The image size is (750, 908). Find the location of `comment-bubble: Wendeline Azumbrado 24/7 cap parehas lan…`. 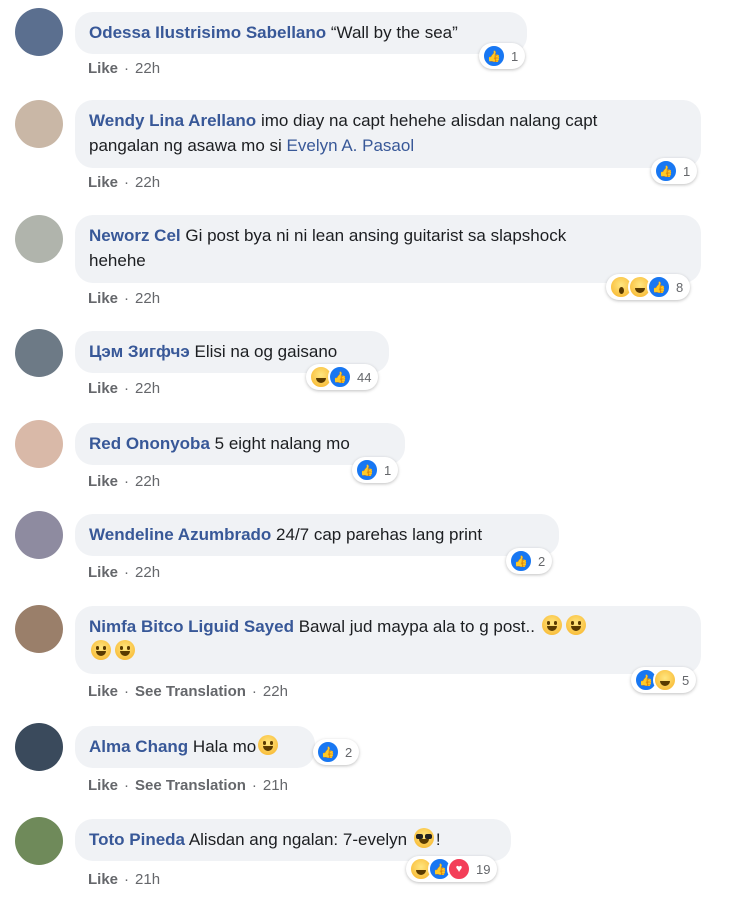

comment-bubble: Wendeline Azumbrado 24/7 cap parehas lan… is located at coordinates (317, 535).